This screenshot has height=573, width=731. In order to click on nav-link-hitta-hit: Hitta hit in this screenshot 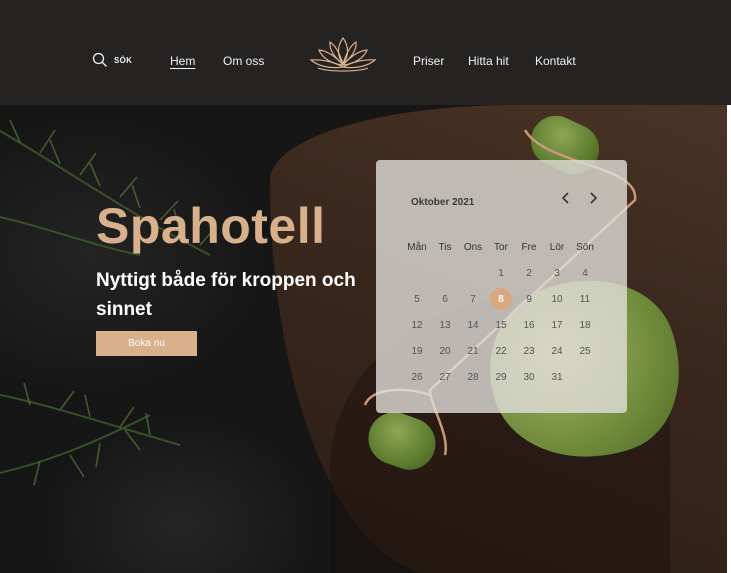, I will do `click(488, 61)`.